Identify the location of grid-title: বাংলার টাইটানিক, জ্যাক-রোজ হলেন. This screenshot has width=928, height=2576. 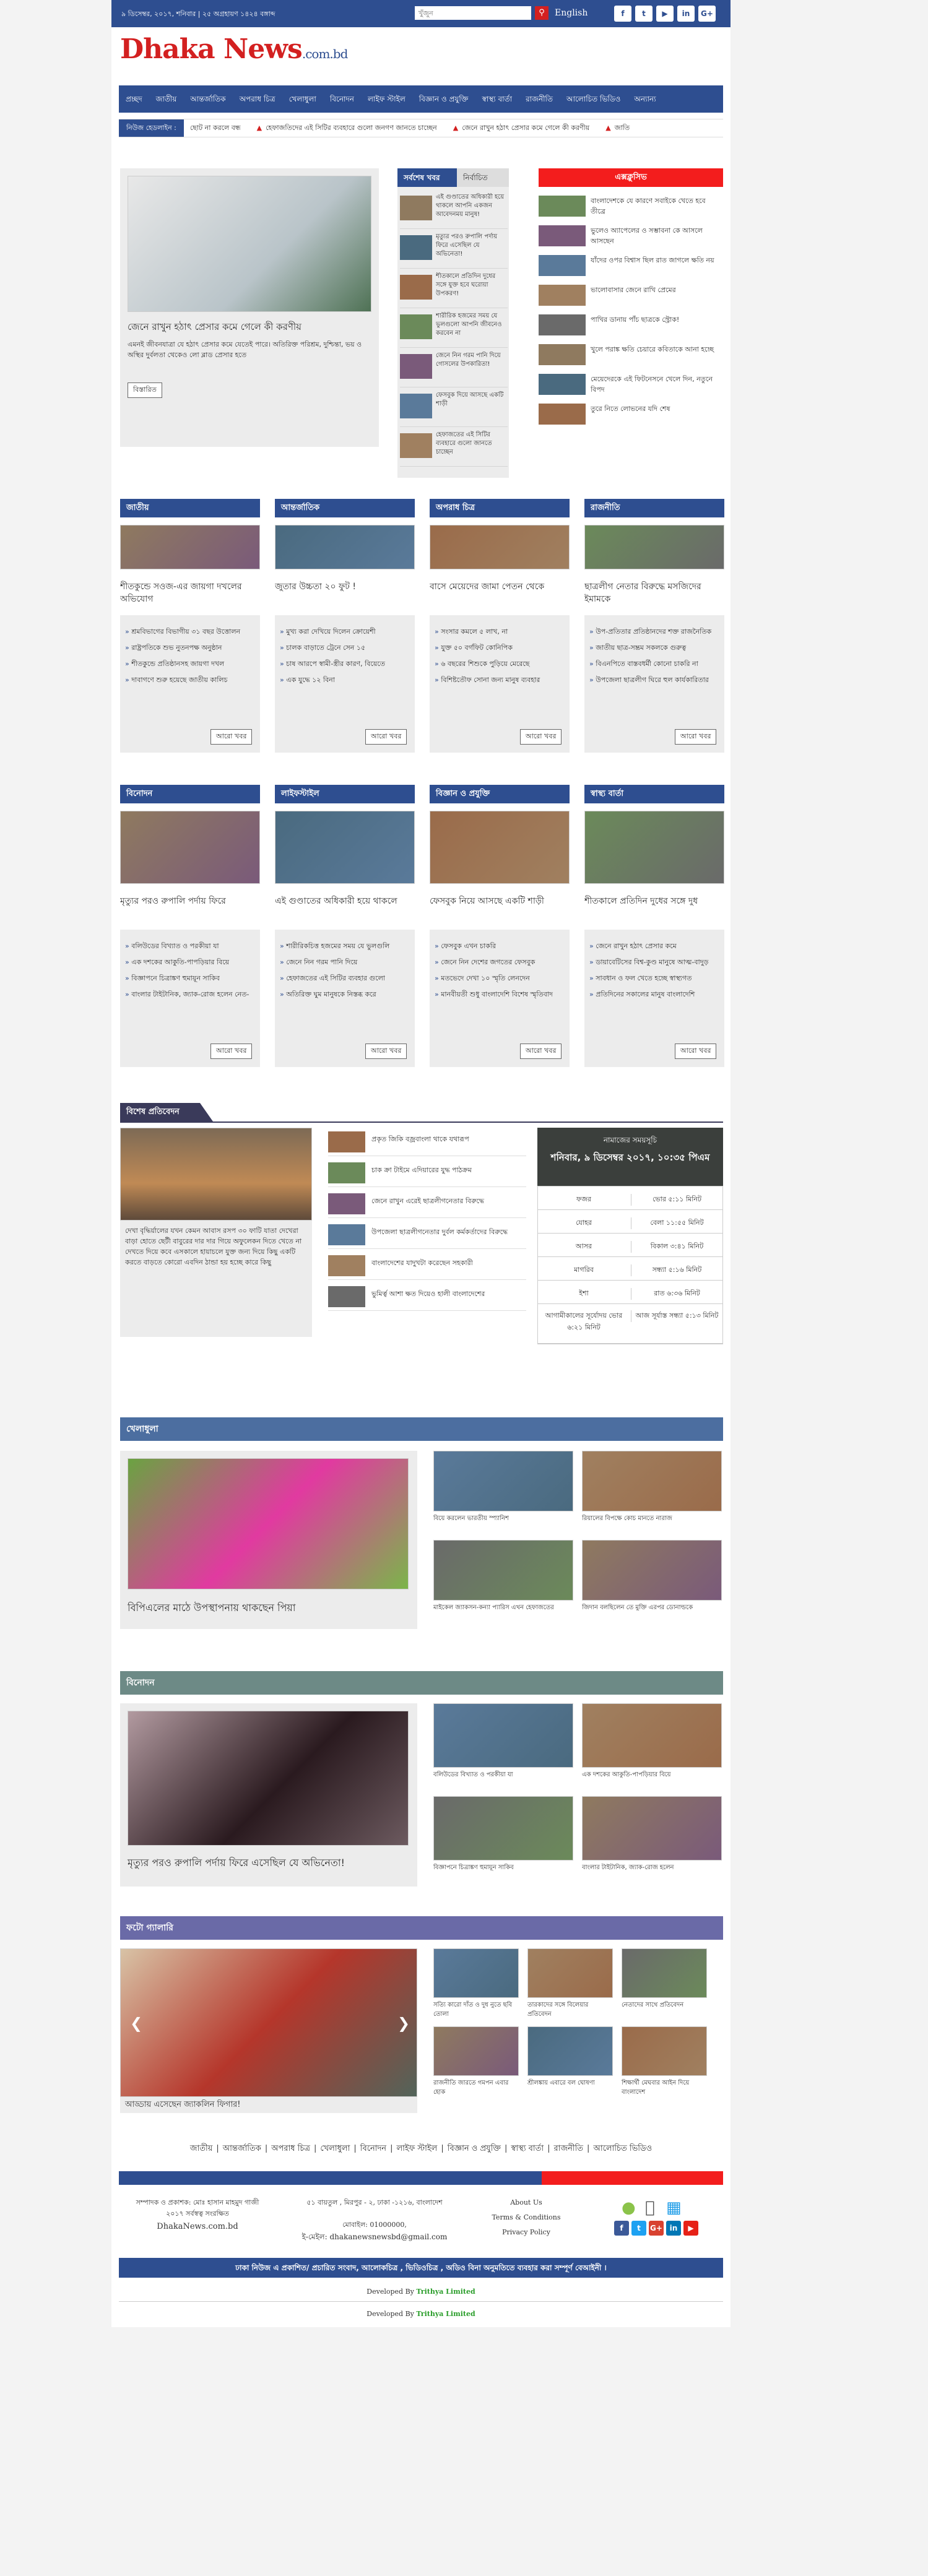
(652, 1873).